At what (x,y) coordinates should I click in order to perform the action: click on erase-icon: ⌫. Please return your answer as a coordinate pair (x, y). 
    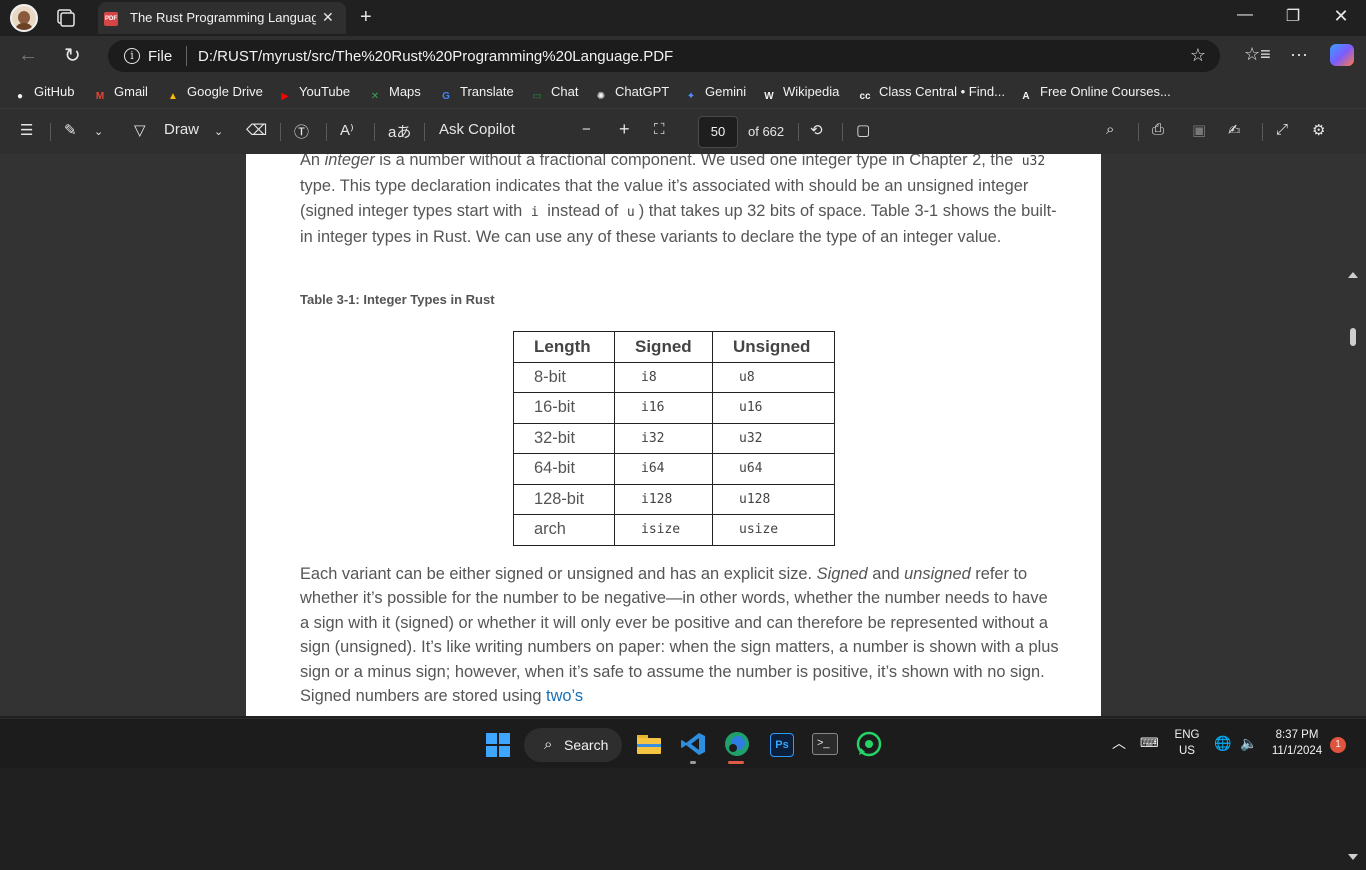
    Looking at the image, I should click on (256, 130).